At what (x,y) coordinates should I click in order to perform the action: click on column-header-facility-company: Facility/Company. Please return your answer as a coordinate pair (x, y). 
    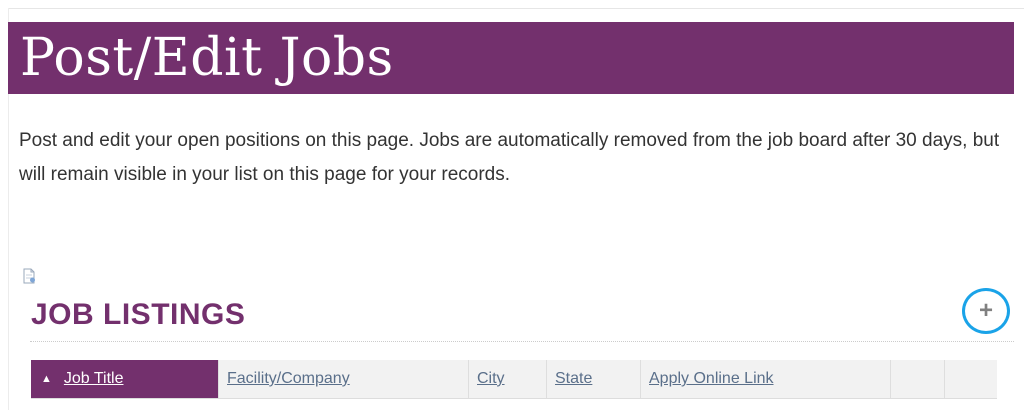
    Looking at the image, I should click on (344, 379).